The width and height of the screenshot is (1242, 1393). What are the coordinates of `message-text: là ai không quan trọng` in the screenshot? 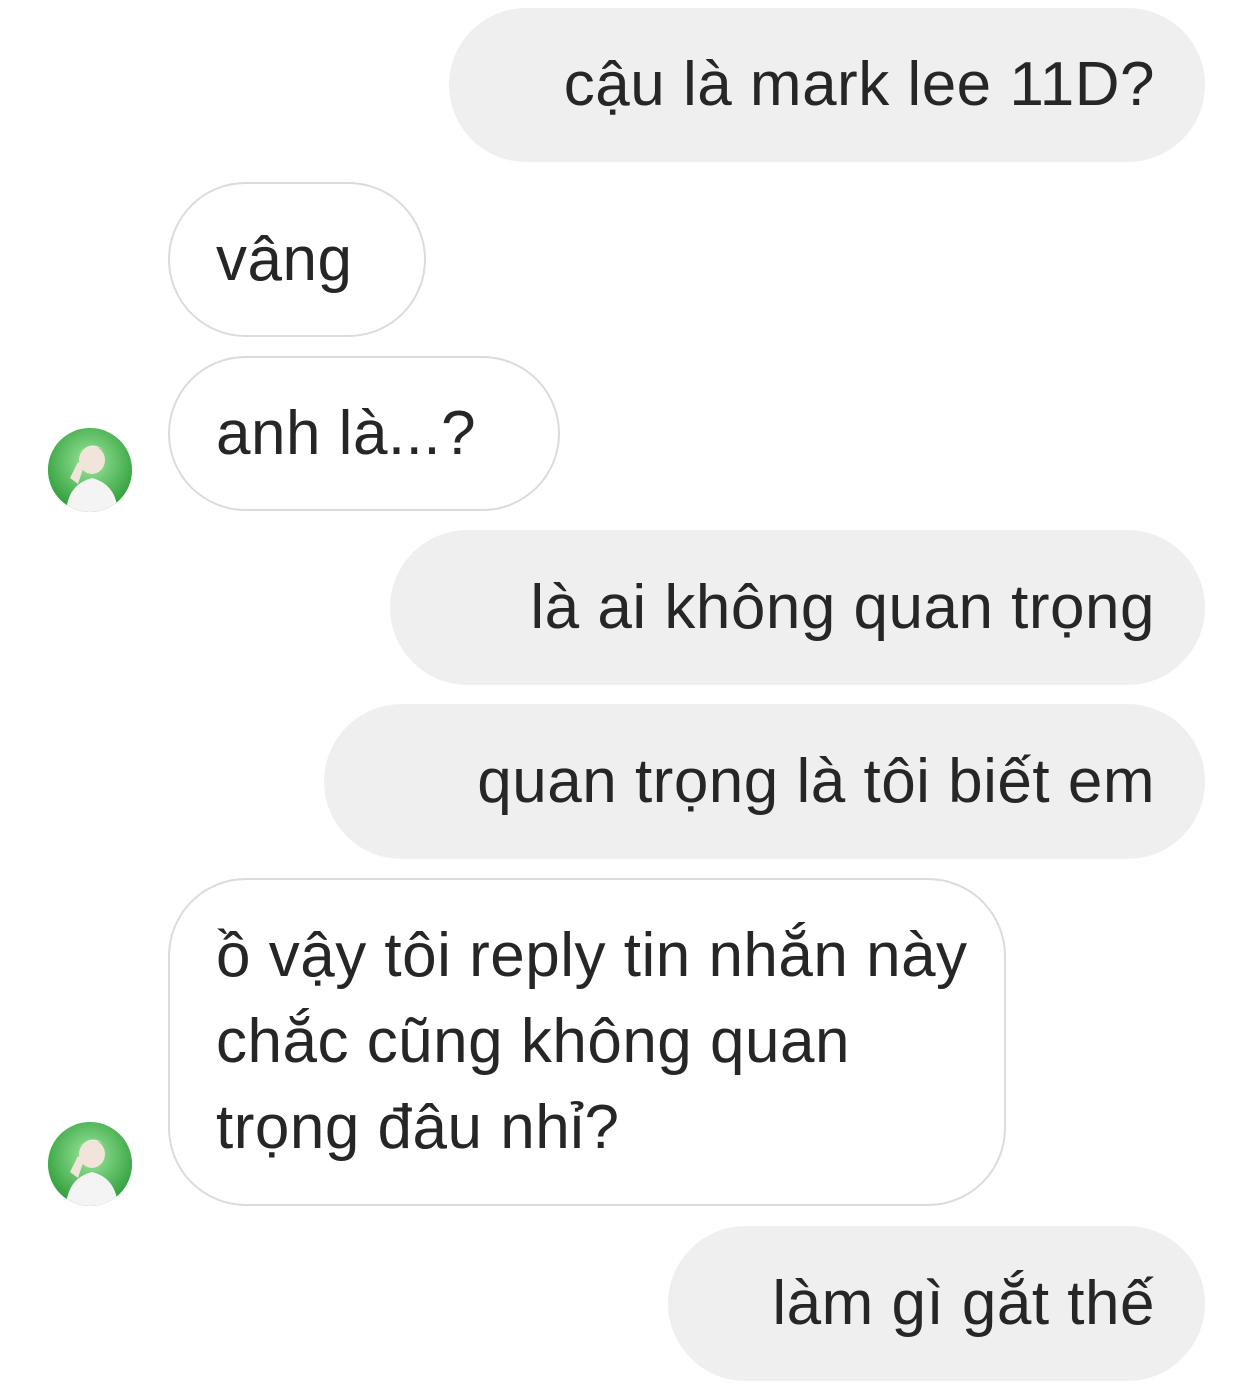 It's located at (842, 607).